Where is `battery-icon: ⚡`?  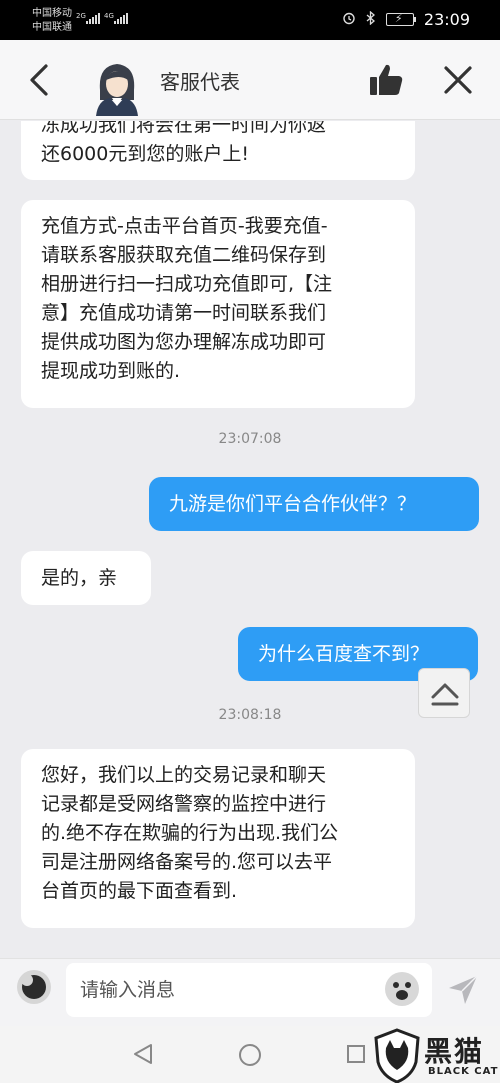 battery-icon: ⚡ is located at coordinates (400, 19).